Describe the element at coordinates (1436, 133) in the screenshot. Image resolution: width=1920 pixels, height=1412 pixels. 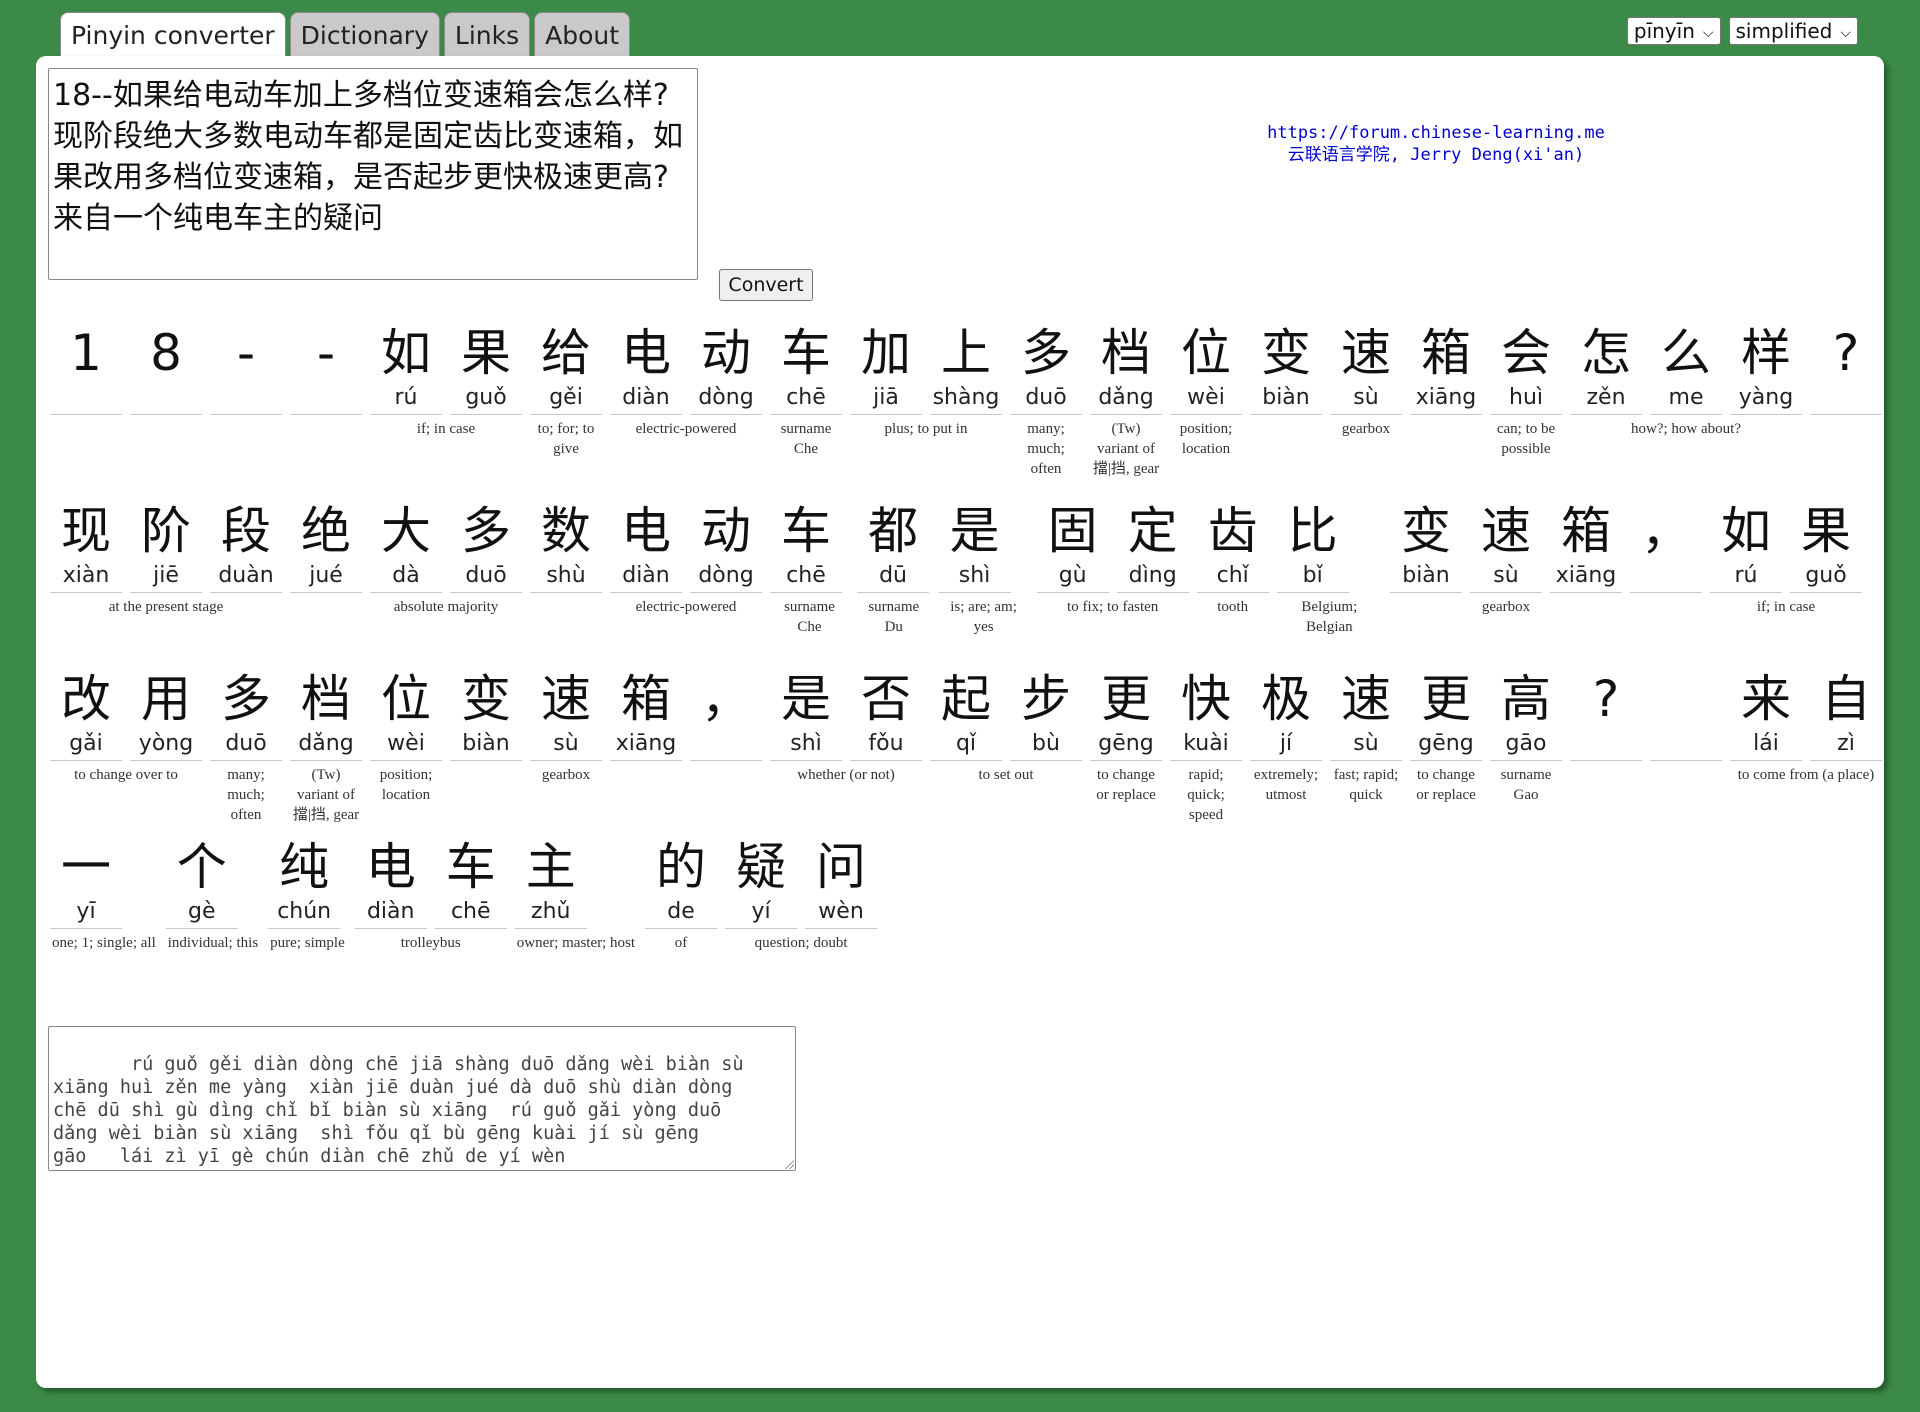
I see `forum-link: https://forum.chinese-learning.me` at that location.